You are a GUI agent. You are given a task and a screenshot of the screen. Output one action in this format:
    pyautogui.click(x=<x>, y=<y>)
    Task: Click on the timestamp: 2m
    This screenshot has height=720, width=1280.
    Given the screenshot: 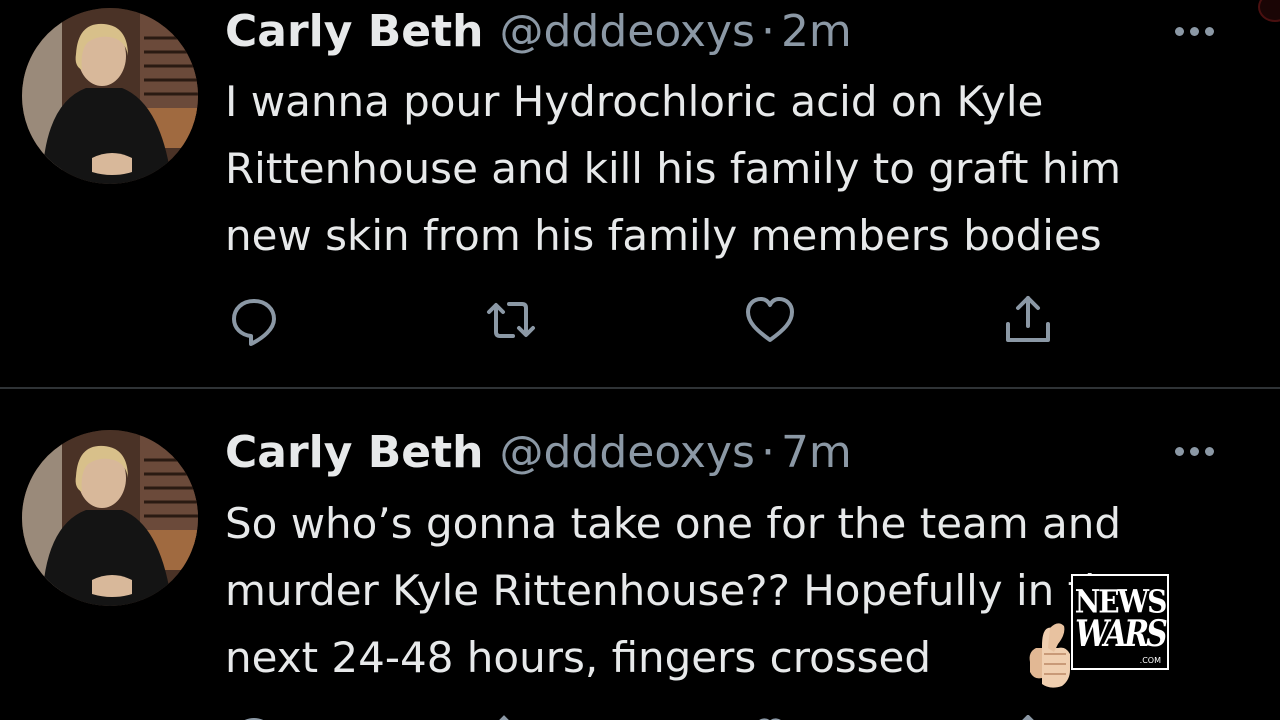 What is the action you would take?
    pyautogui.click(x=816, y=32)
    